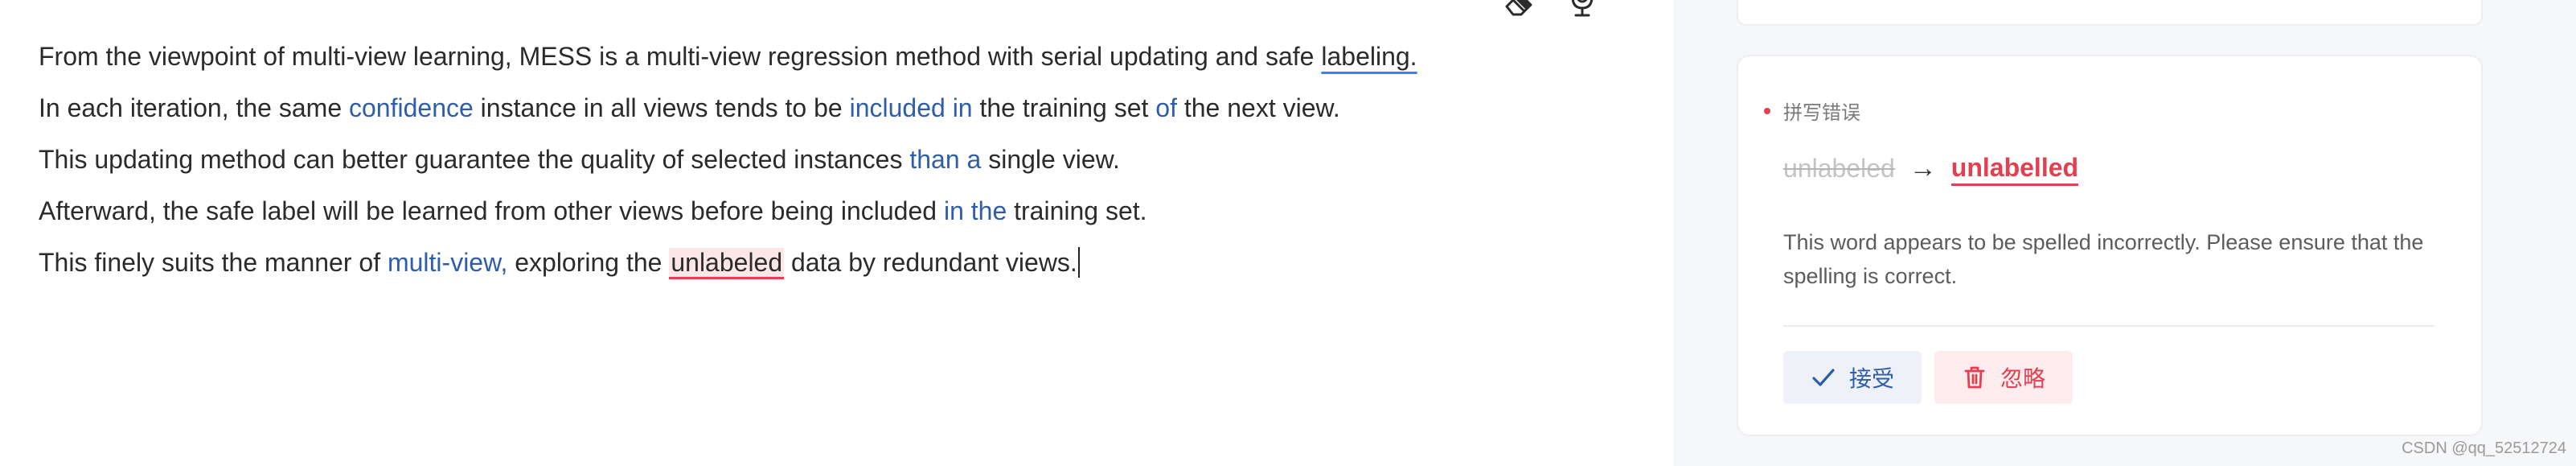 The width and height of the screenshot is (2576, 466). Describe the element at coordinates (589, 262) in the screenshot. I see `text-segment: exploring the` at that location.